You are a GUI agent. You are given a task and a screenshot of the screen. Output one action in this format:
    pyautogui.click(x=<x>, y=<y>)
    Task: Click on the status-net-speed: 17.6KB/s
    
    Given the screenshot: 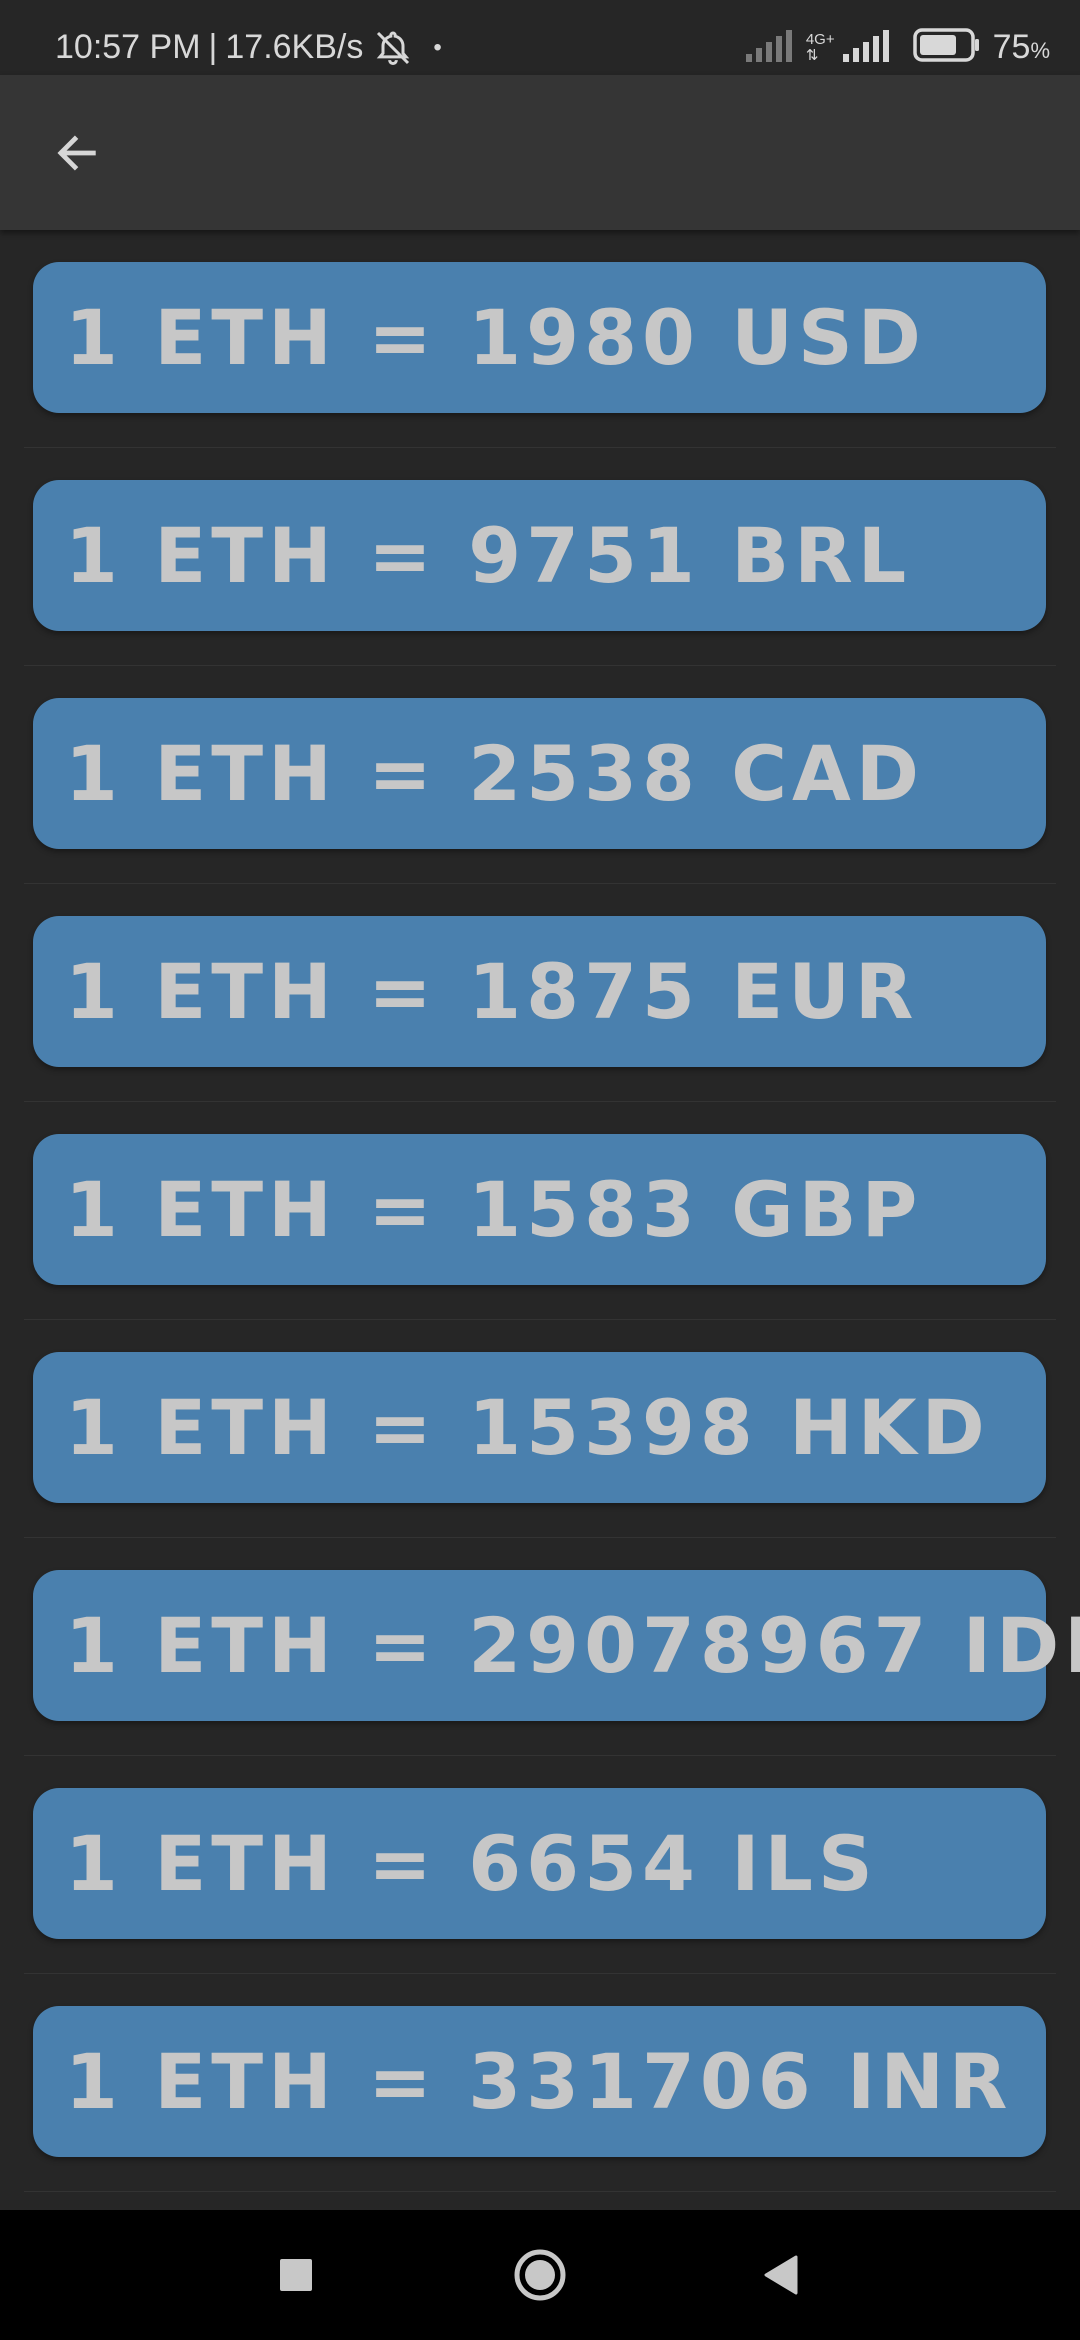 What is the action you would take?
    pyautogui.click(x=294, y=47)
    